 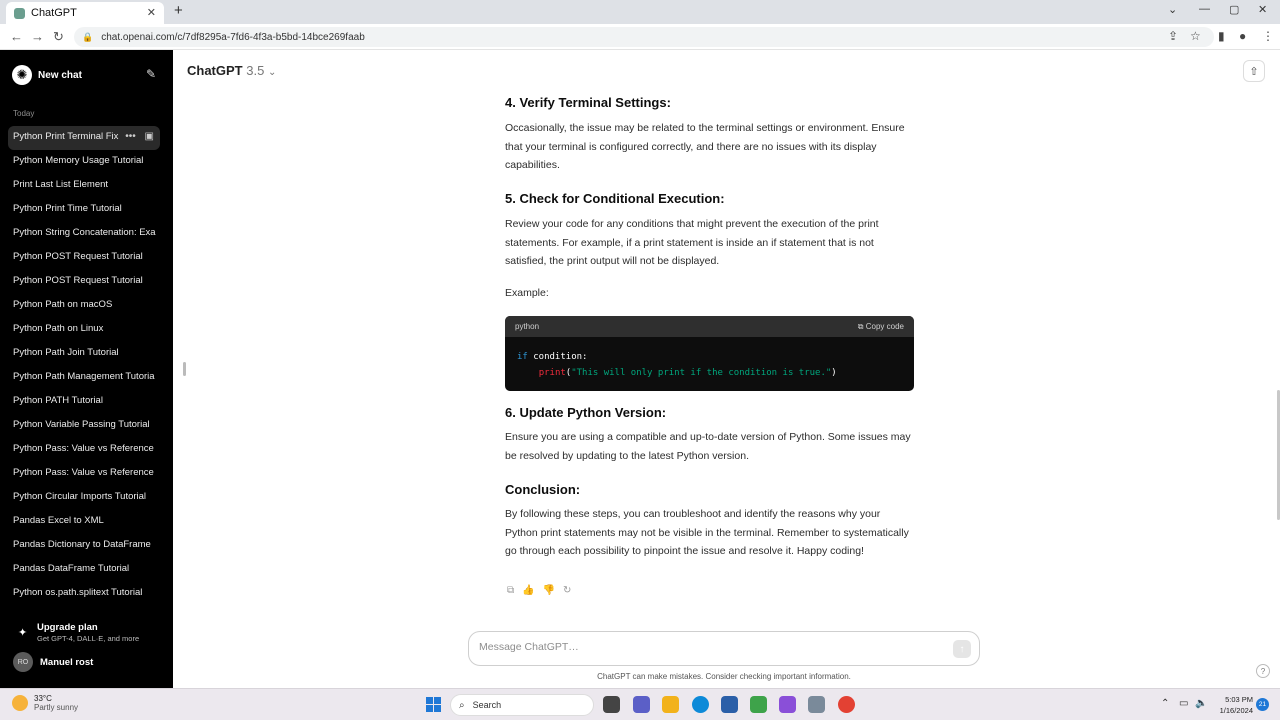 What do you see at coordinates (184, 369) in the screenshot?
I see `sidebar-toggle-handle` at bounding box center [184, 369].